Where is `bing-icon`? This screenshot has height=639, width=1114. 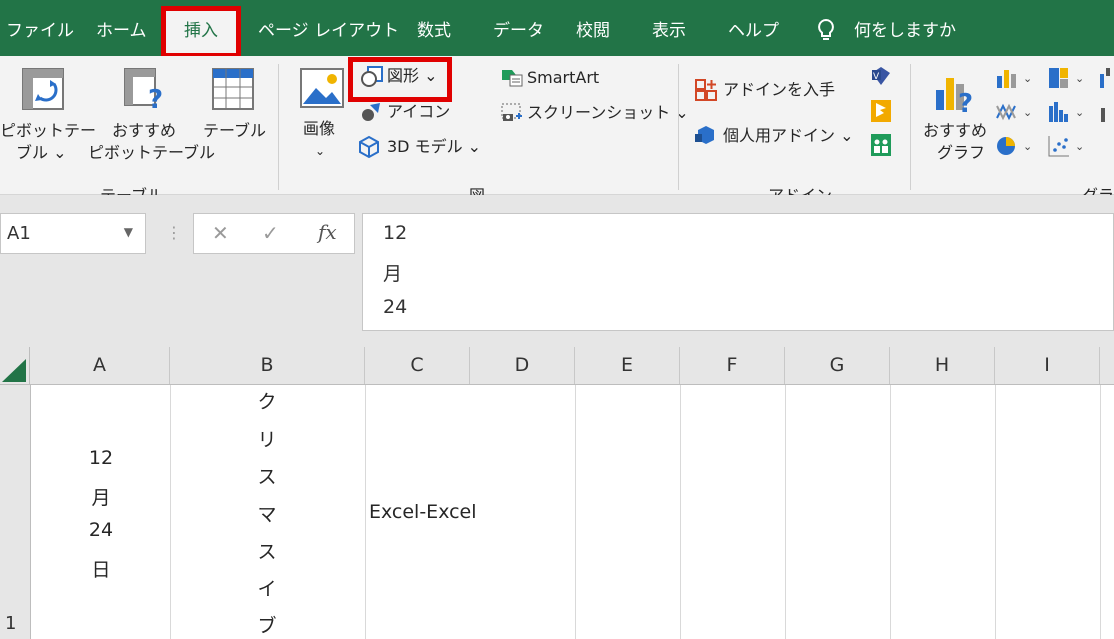
bing-icon is located at coordinates (881, 113).